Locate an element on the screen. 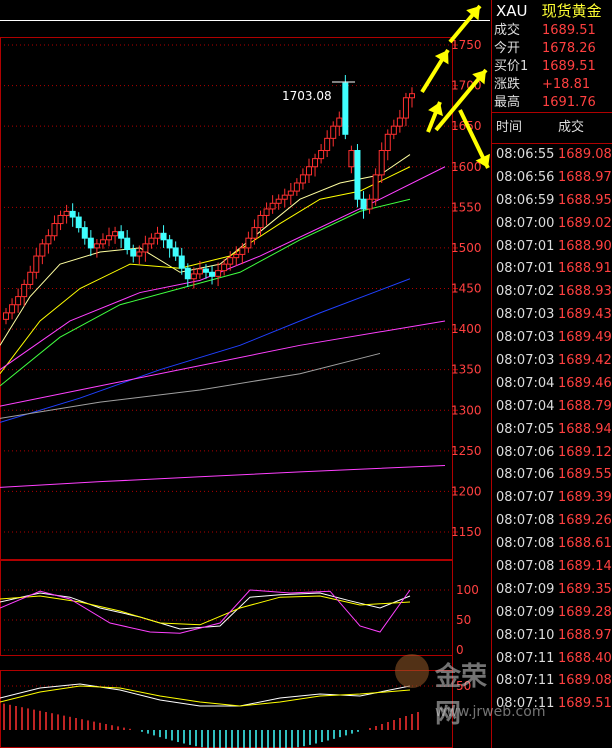 This screenshot has height=748, width=612. quote-row: 涨跌 +18.81 is located at coordinates (552, 85).